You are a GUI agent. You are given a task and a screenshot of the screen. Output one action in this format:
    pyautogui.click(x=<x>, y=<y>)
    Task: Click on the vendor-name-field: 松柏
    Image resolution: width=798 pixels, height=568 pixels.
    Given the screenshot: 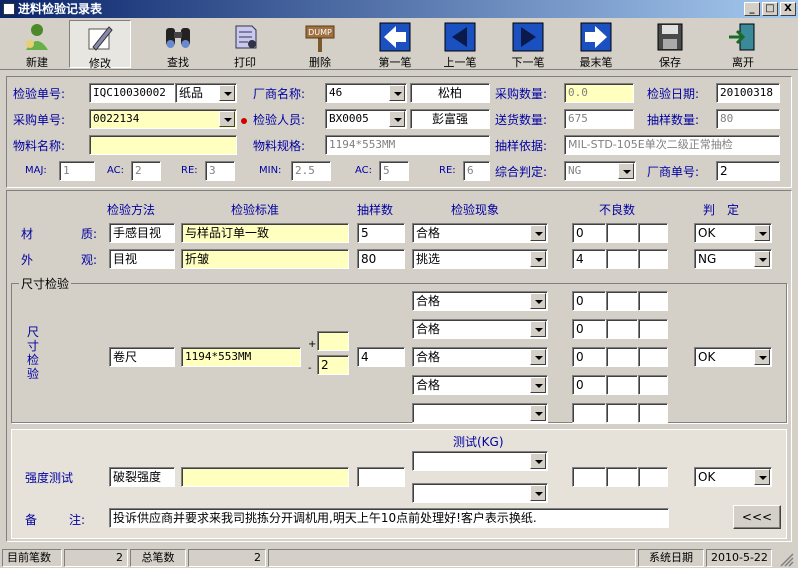 What is the action you would take?
    pyautogui.click(x=450, y=93)
    